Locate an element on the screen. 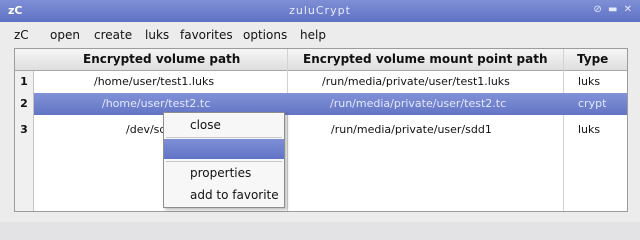 This screenshot has height=240, width=640. mount-path-cell: /run/media/private/user/test1.luks is located at coordinates (416, 81).